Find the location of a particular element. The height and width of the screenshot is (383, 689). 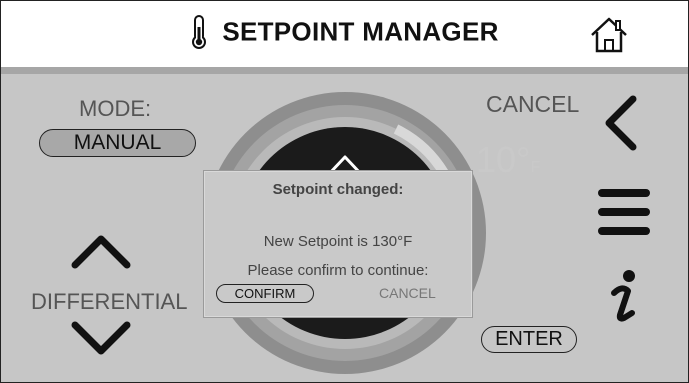

cancel-label: CANCEL is located at coordinates (532, 104).